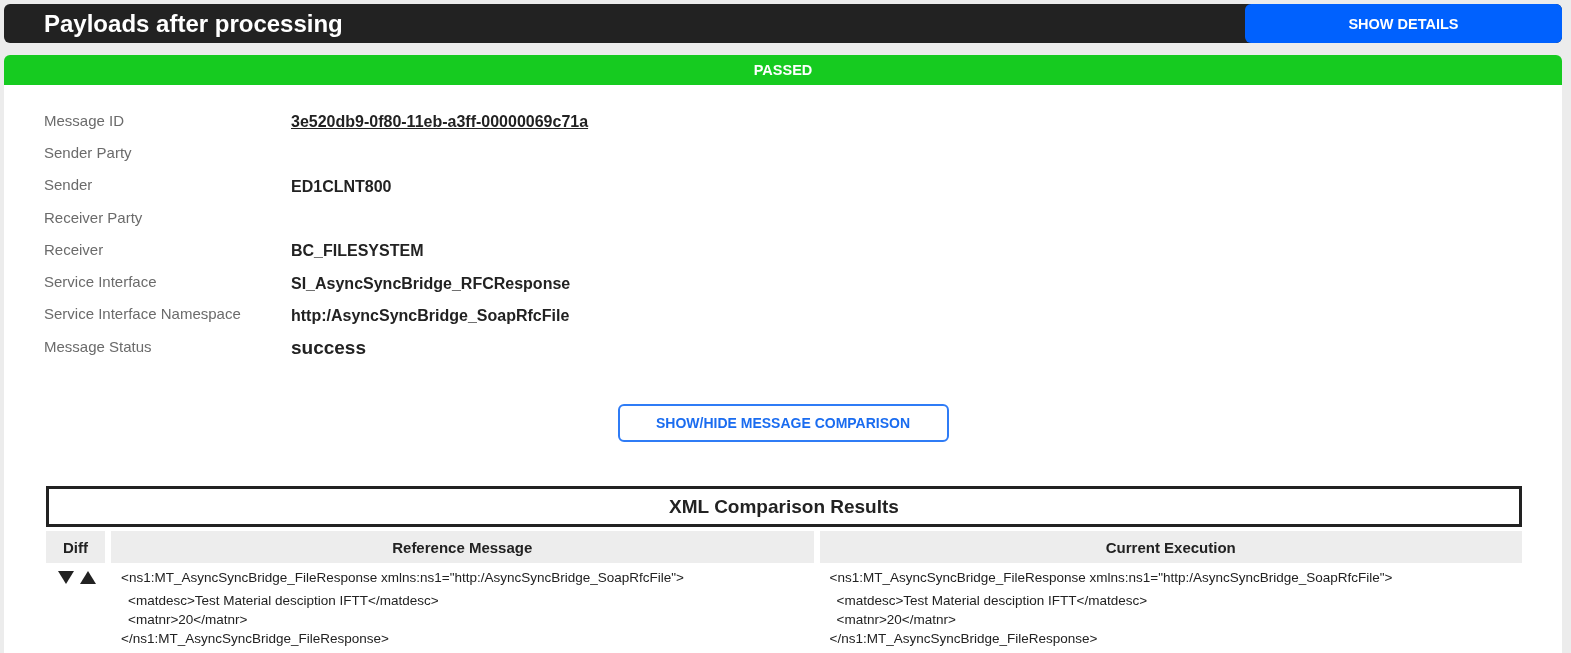 The image size is (1571, 653). What do you see at coordinates (430, 315) in the screenshot?
I see `field-value: http:/AsyncSyncBridge_SoapRfcFile` at bounding box center [430, 315].